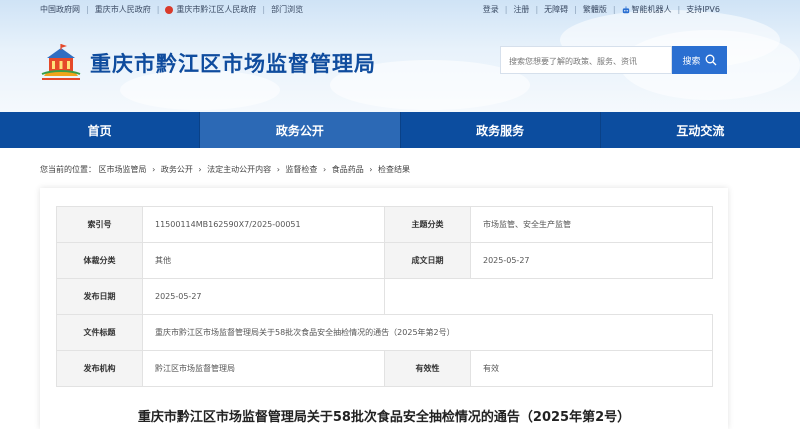 The height and width of the screenshot is (429, 800). What do you see at coordinates (263, 296) in the screenshot?
I see `published-date-value: 2025-05-27` at bounding box center [263, 296].